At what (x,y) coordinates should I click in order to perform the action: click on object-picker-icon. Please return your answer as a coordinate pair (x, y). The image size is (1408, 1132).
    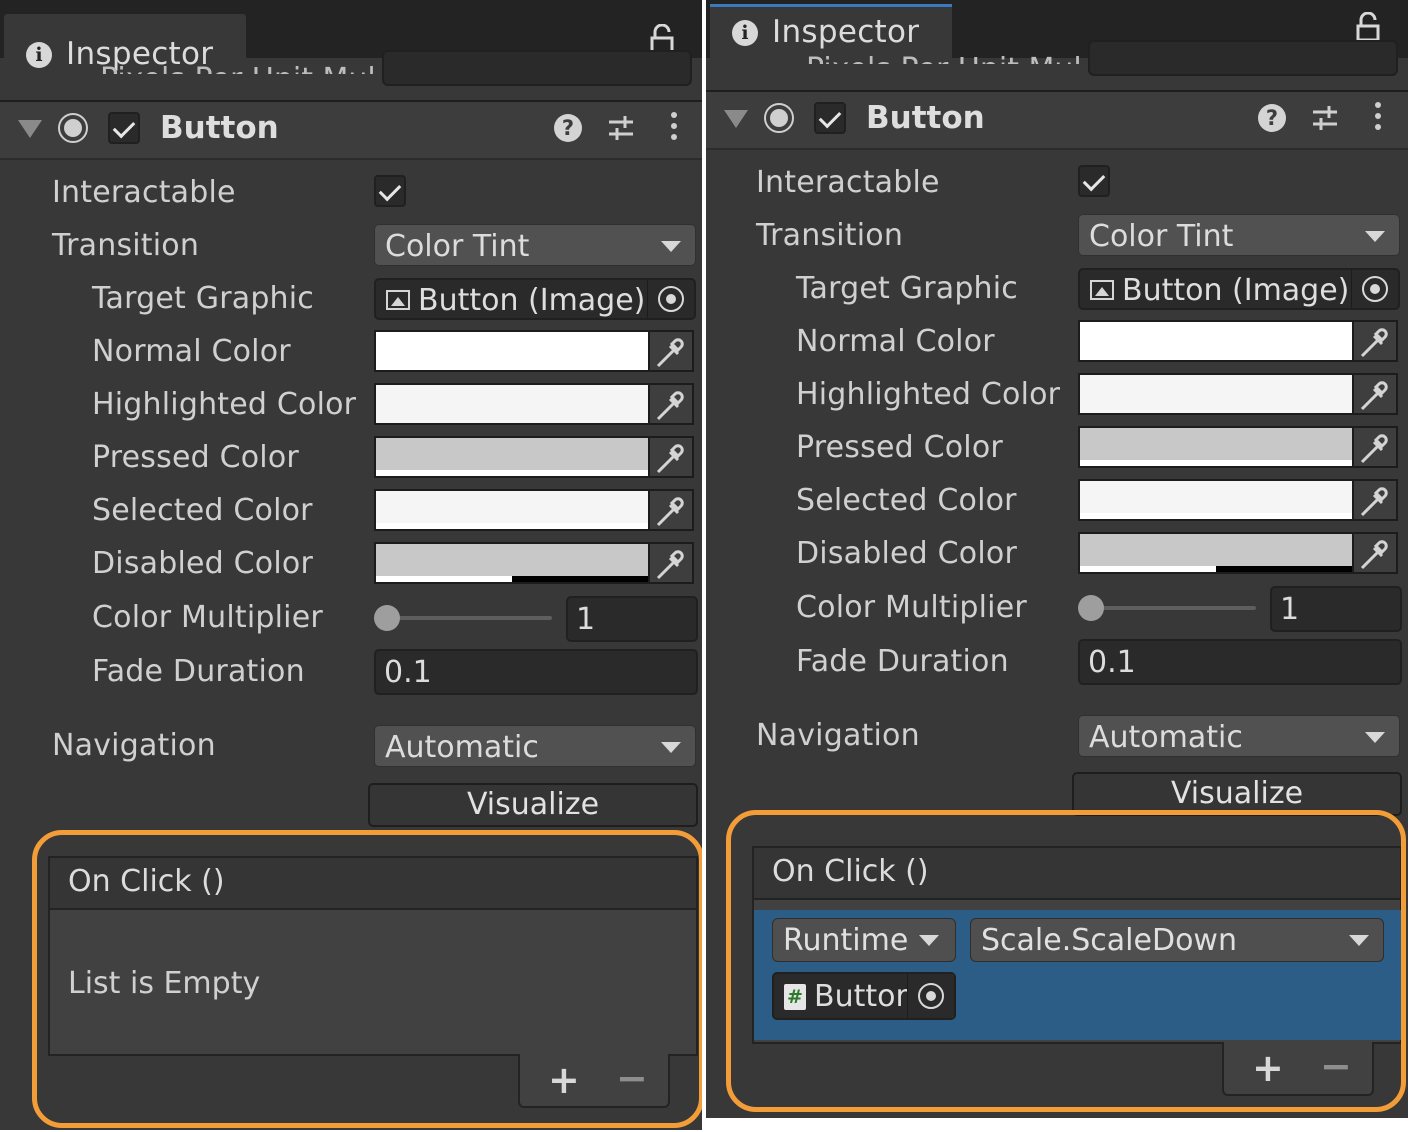
    Looking at the image, I should click on (1375, 289).